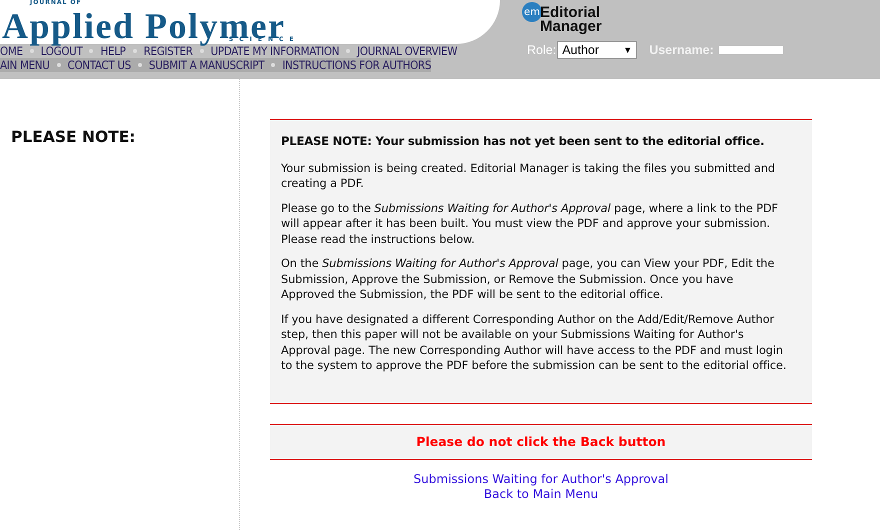  What do you see at coordinates (541, 494) in the screenshot?
I see `page-link: Back to Main Menu` at bounding box center [541, 494].